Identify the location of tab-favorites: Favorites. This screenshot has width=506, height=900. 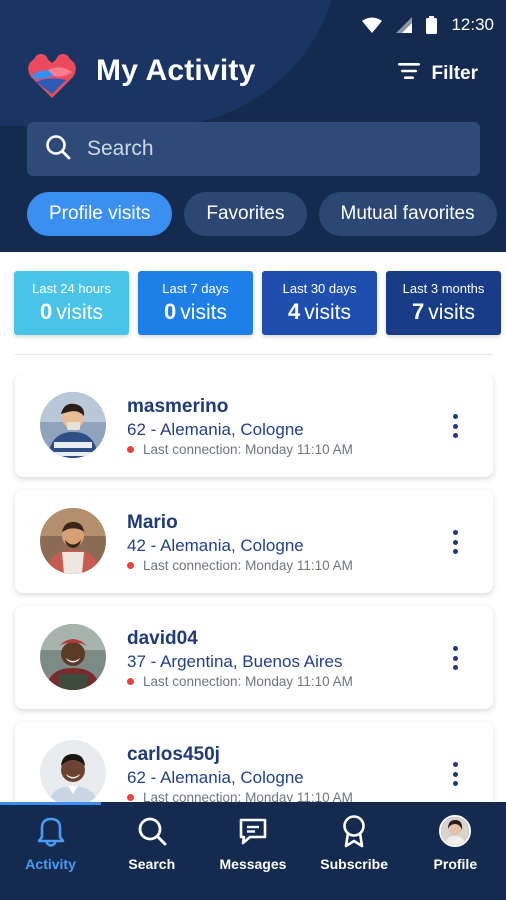
(245, 214).